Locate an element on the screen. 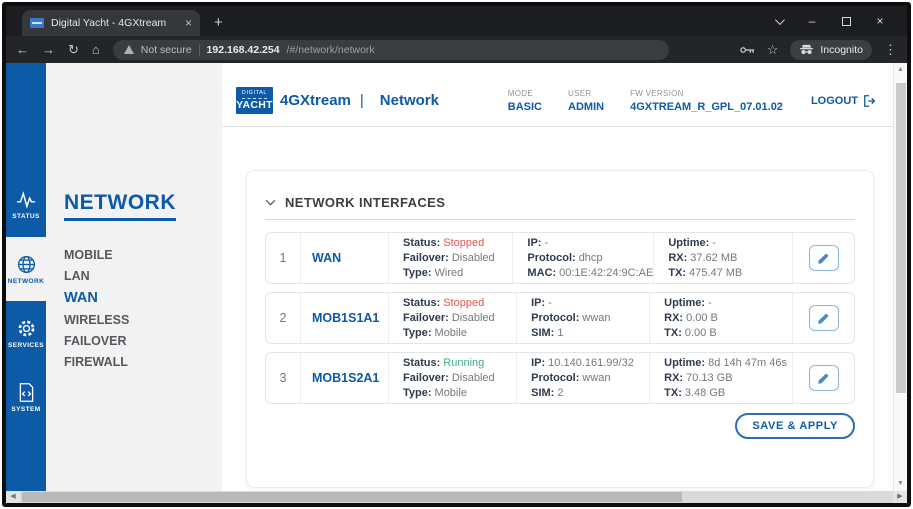 The image size is (913, 509). minimize-button: – is located at coordinates (812, 21).